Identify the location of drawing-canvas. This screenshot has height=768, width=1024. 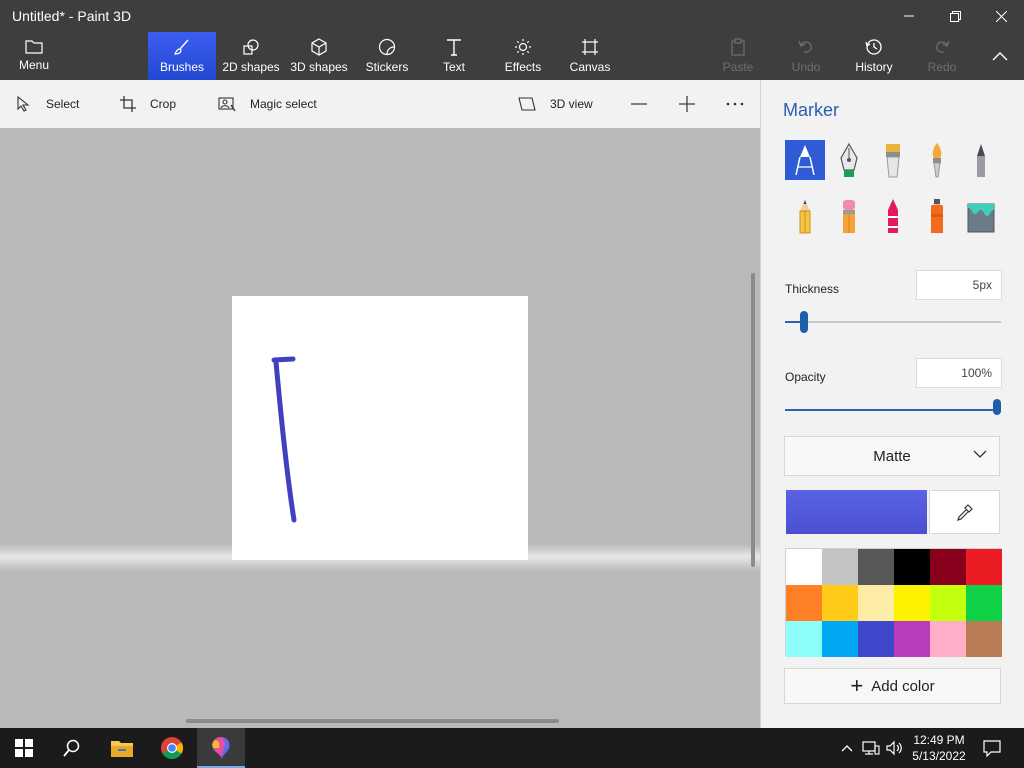
(380, 428).